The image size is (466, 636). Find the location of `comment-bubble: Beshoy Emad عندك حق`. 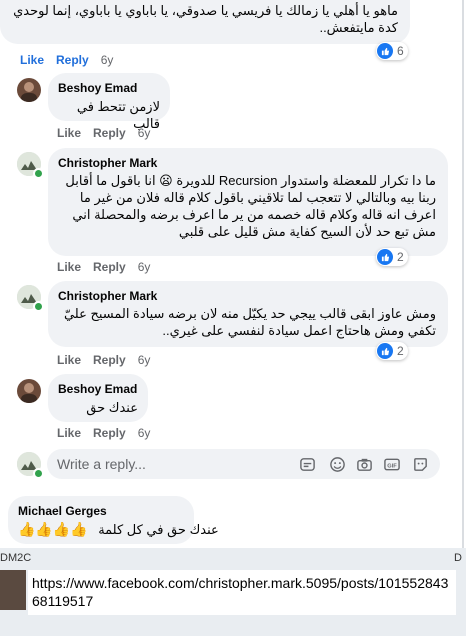

comment-bubble: Beshoy Emad عندك حق is located at coordinates (98, 398).